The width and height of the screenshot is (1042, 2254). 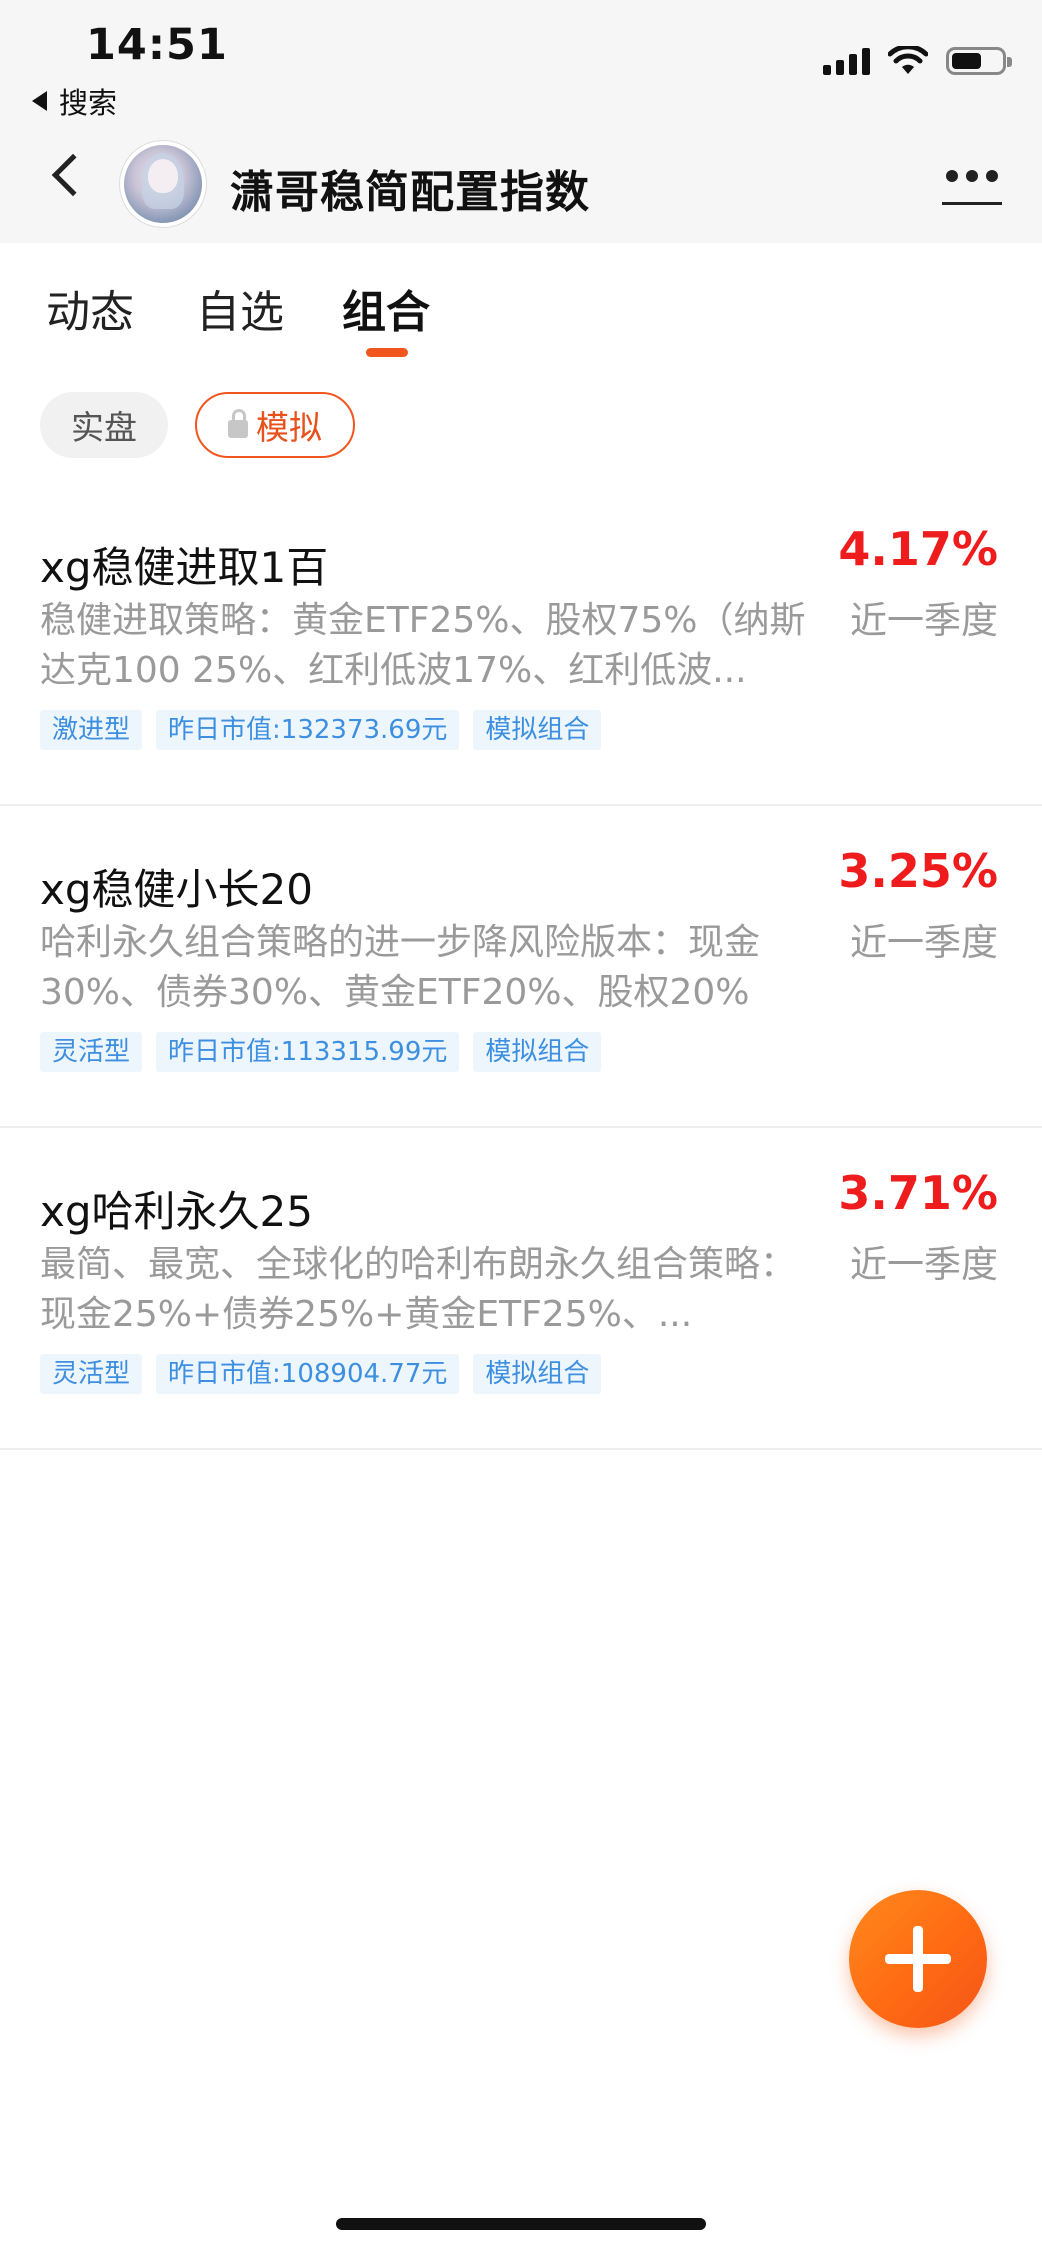 What do you see at coordinates (972, 203) in the screenshot?
I see `more-underline` at bounding box center [972, 203].